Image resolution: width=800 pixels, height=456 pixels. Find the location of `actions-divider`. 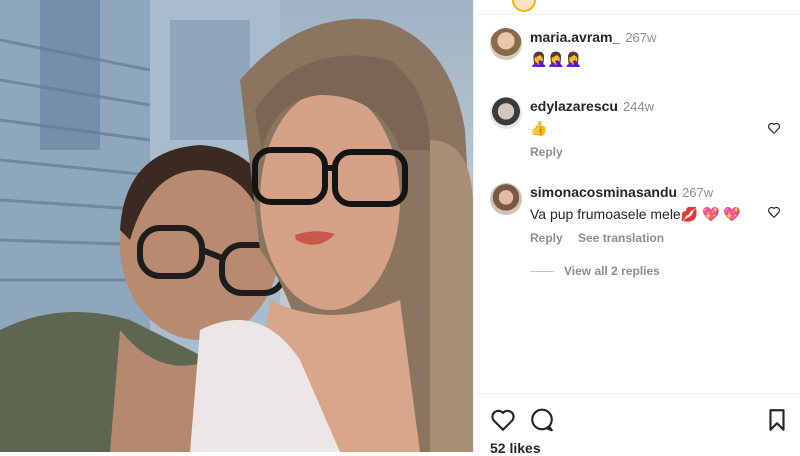

actions-divider is located at coordinates (637, 393).